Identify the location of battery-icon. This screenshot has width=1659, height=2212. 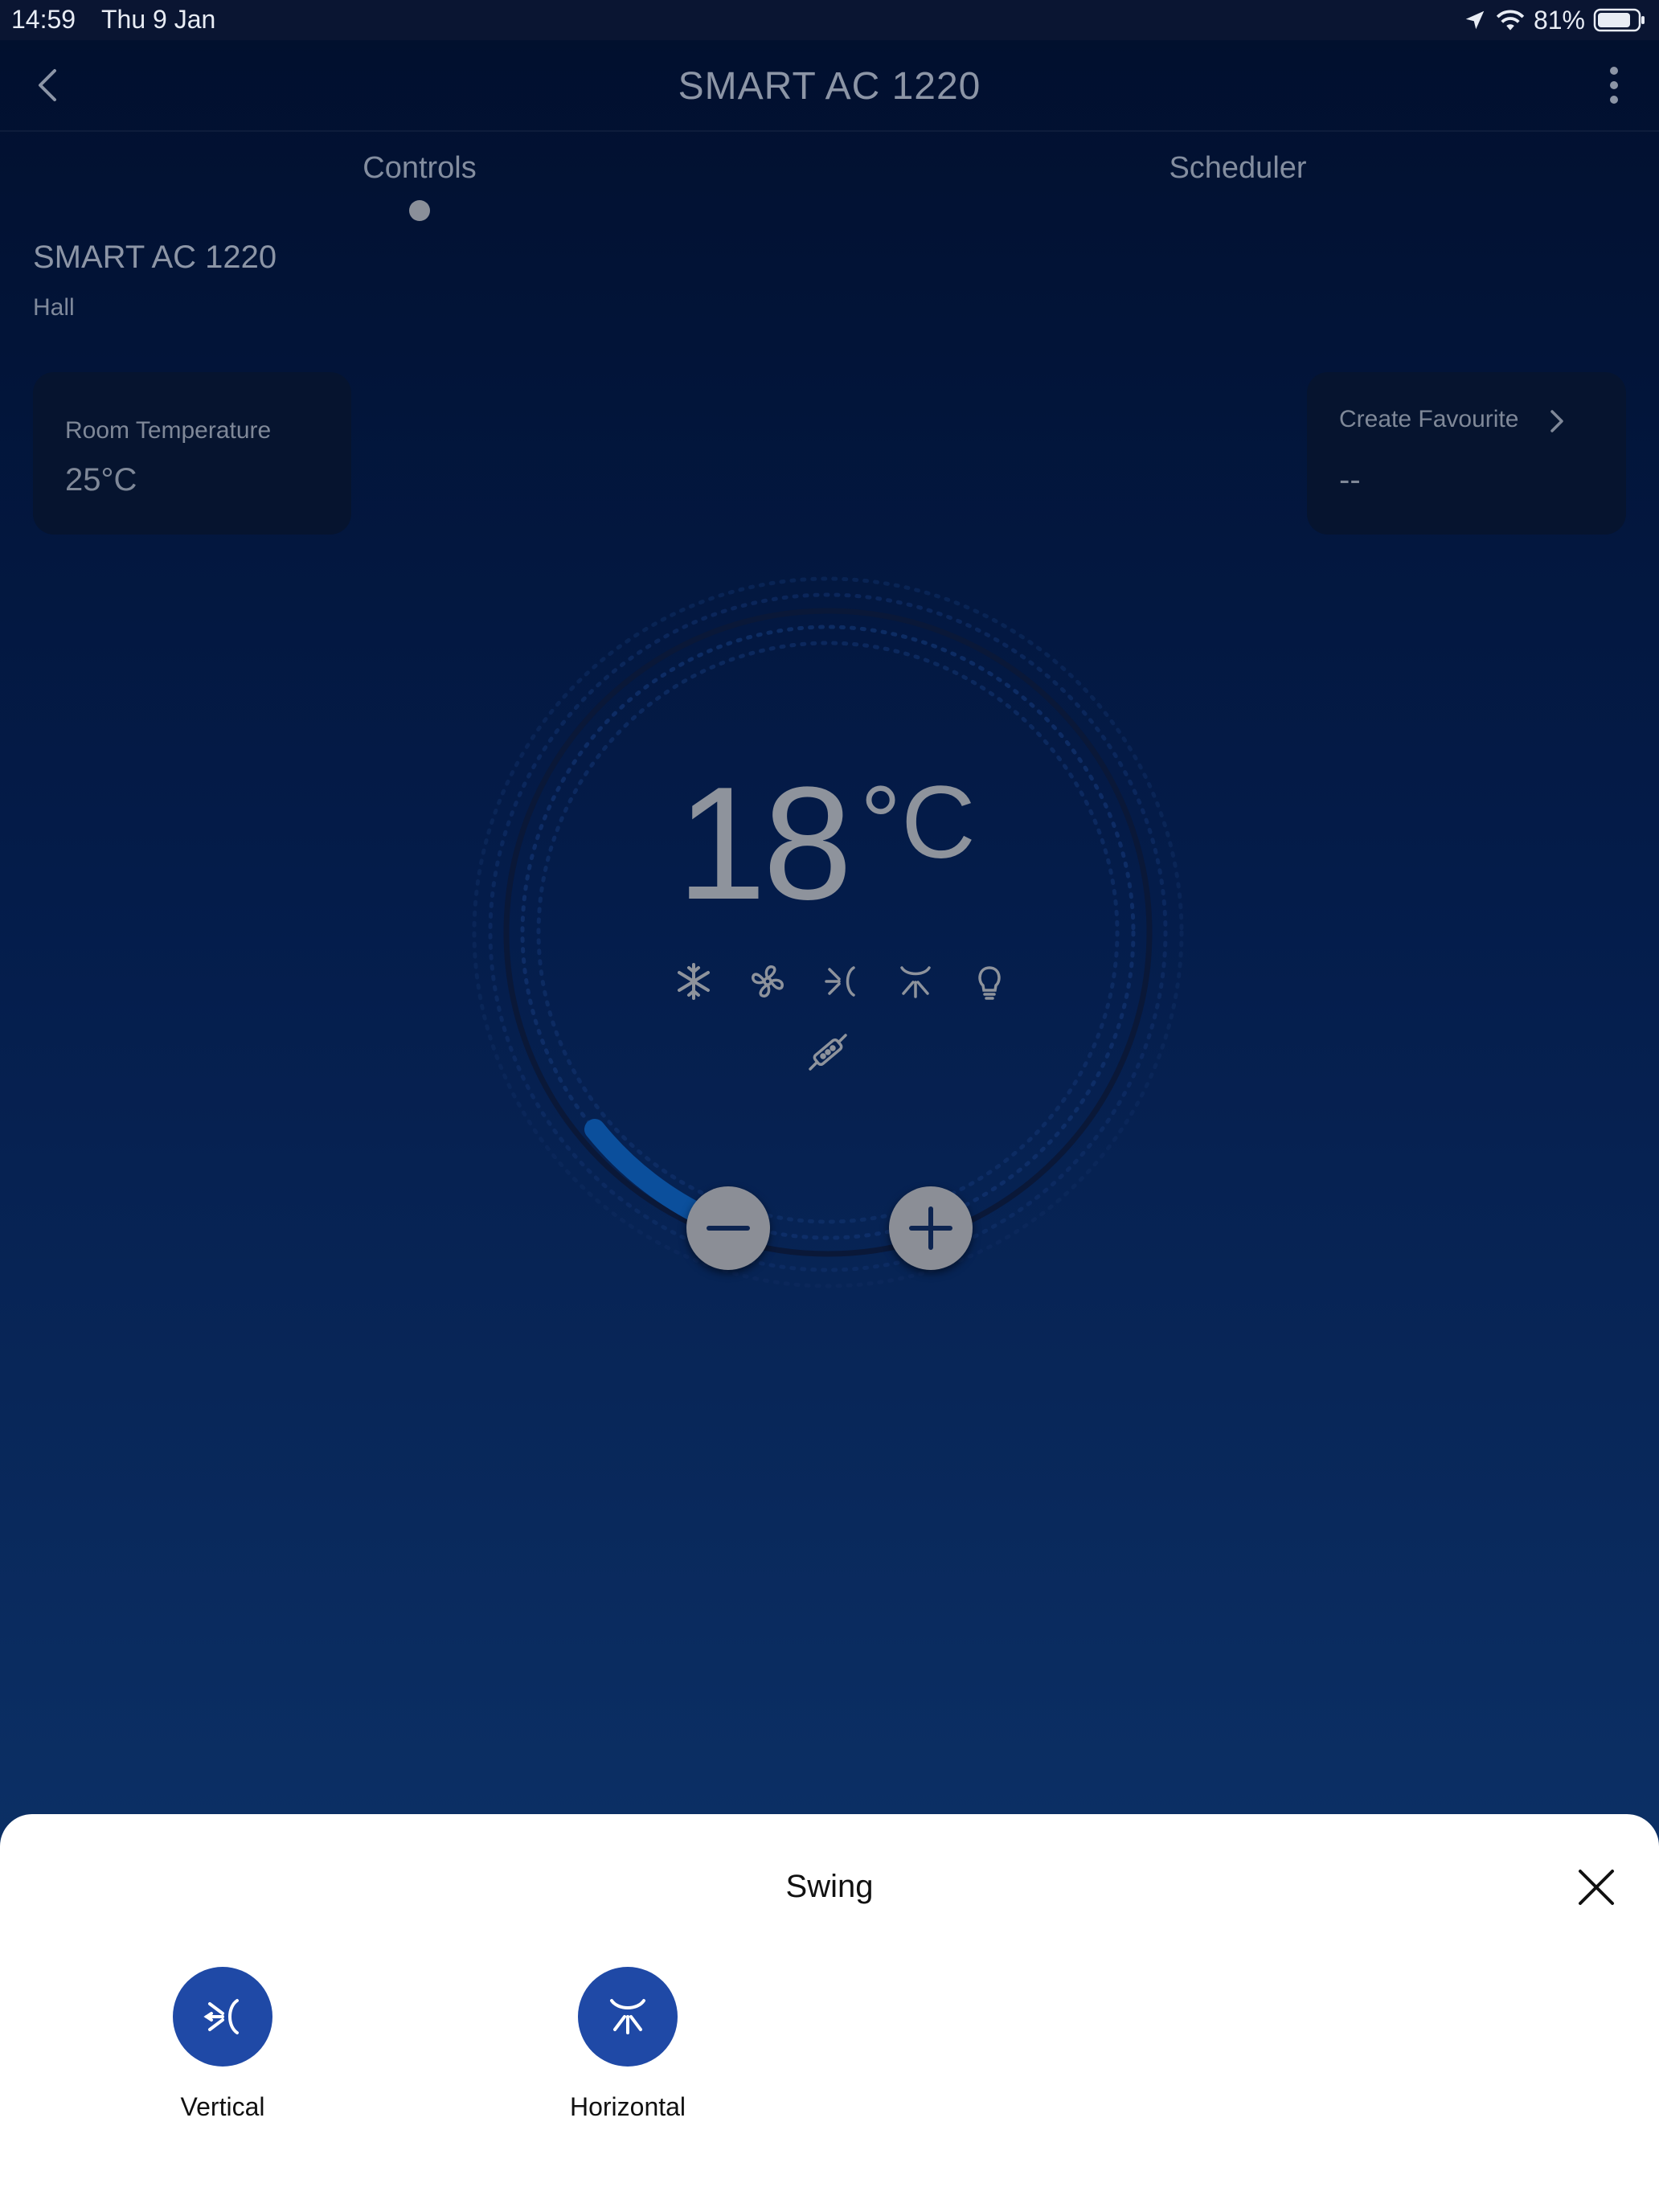
(1619, 20).